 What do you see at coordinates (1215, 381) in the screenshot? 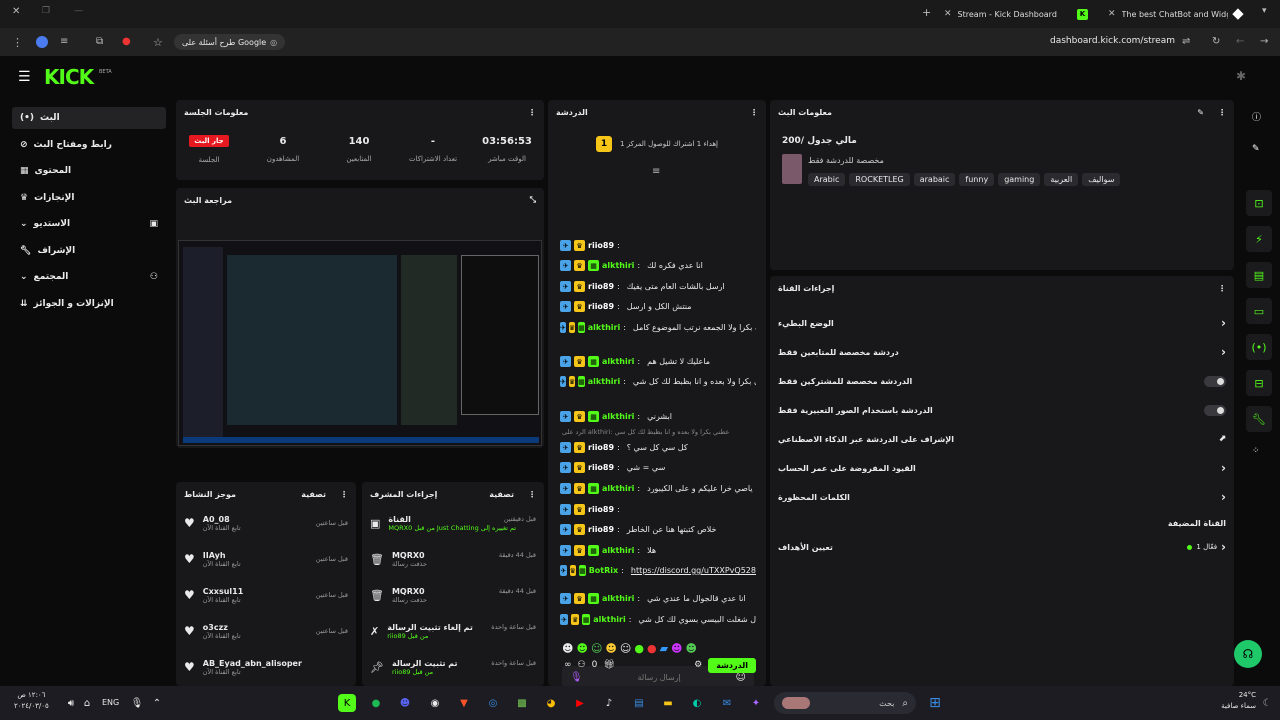
I see `subscribers-only-toggle` at bounding box center [1215, 381].